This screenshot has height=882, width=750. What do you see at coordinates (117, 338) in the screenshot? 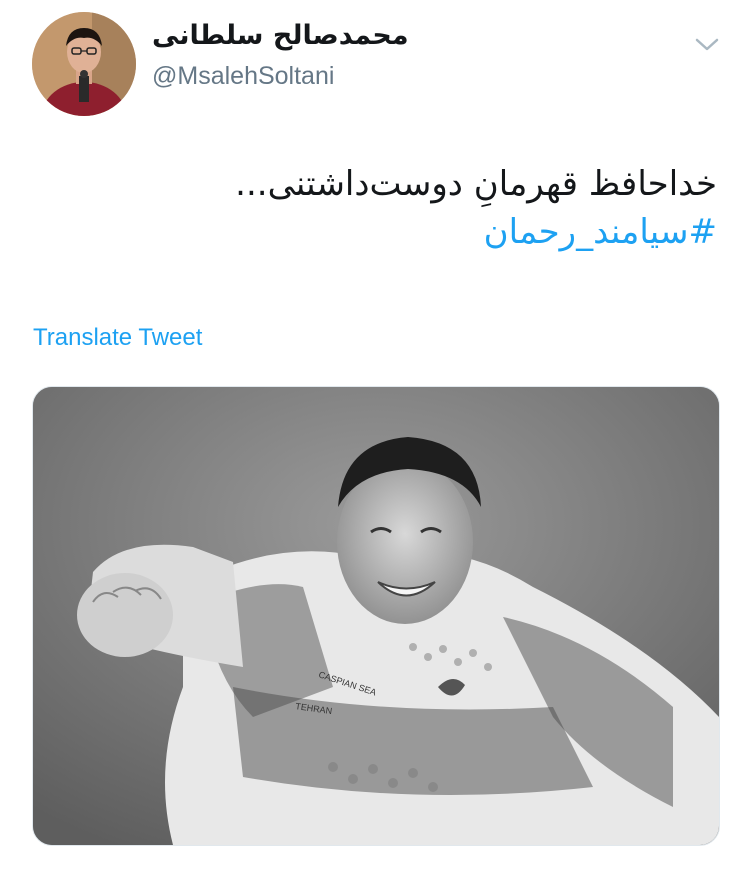
I see `translate-tweet-link: Translate Tweet` at bounding box center [117, 338].